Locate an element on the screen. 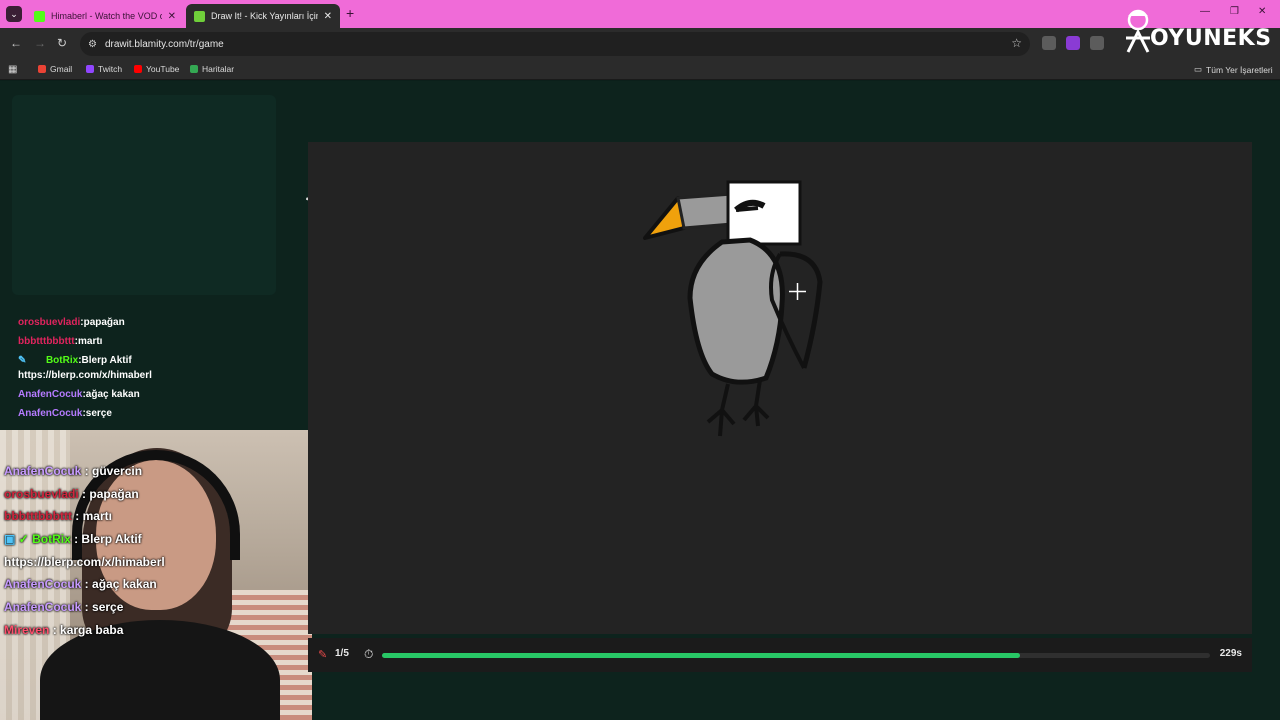 The image size is (1280, 720). chat-link: https://blerp.com/x/himaberl is located at coordinates (153, 375).